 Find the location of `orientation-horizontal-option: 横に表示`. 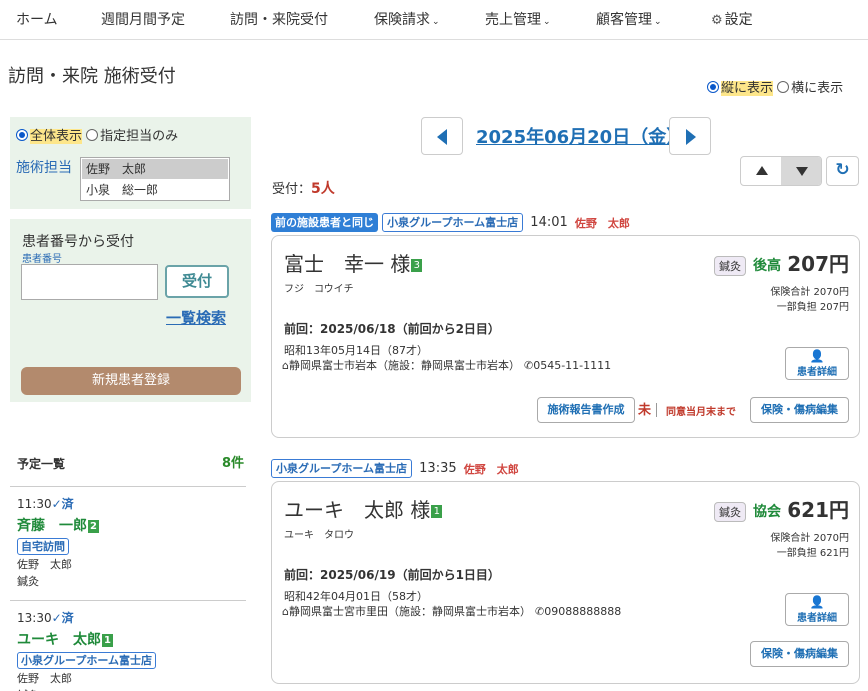

orientation-horizontal-option: 横に表示 is located at coordinates (810, 88).